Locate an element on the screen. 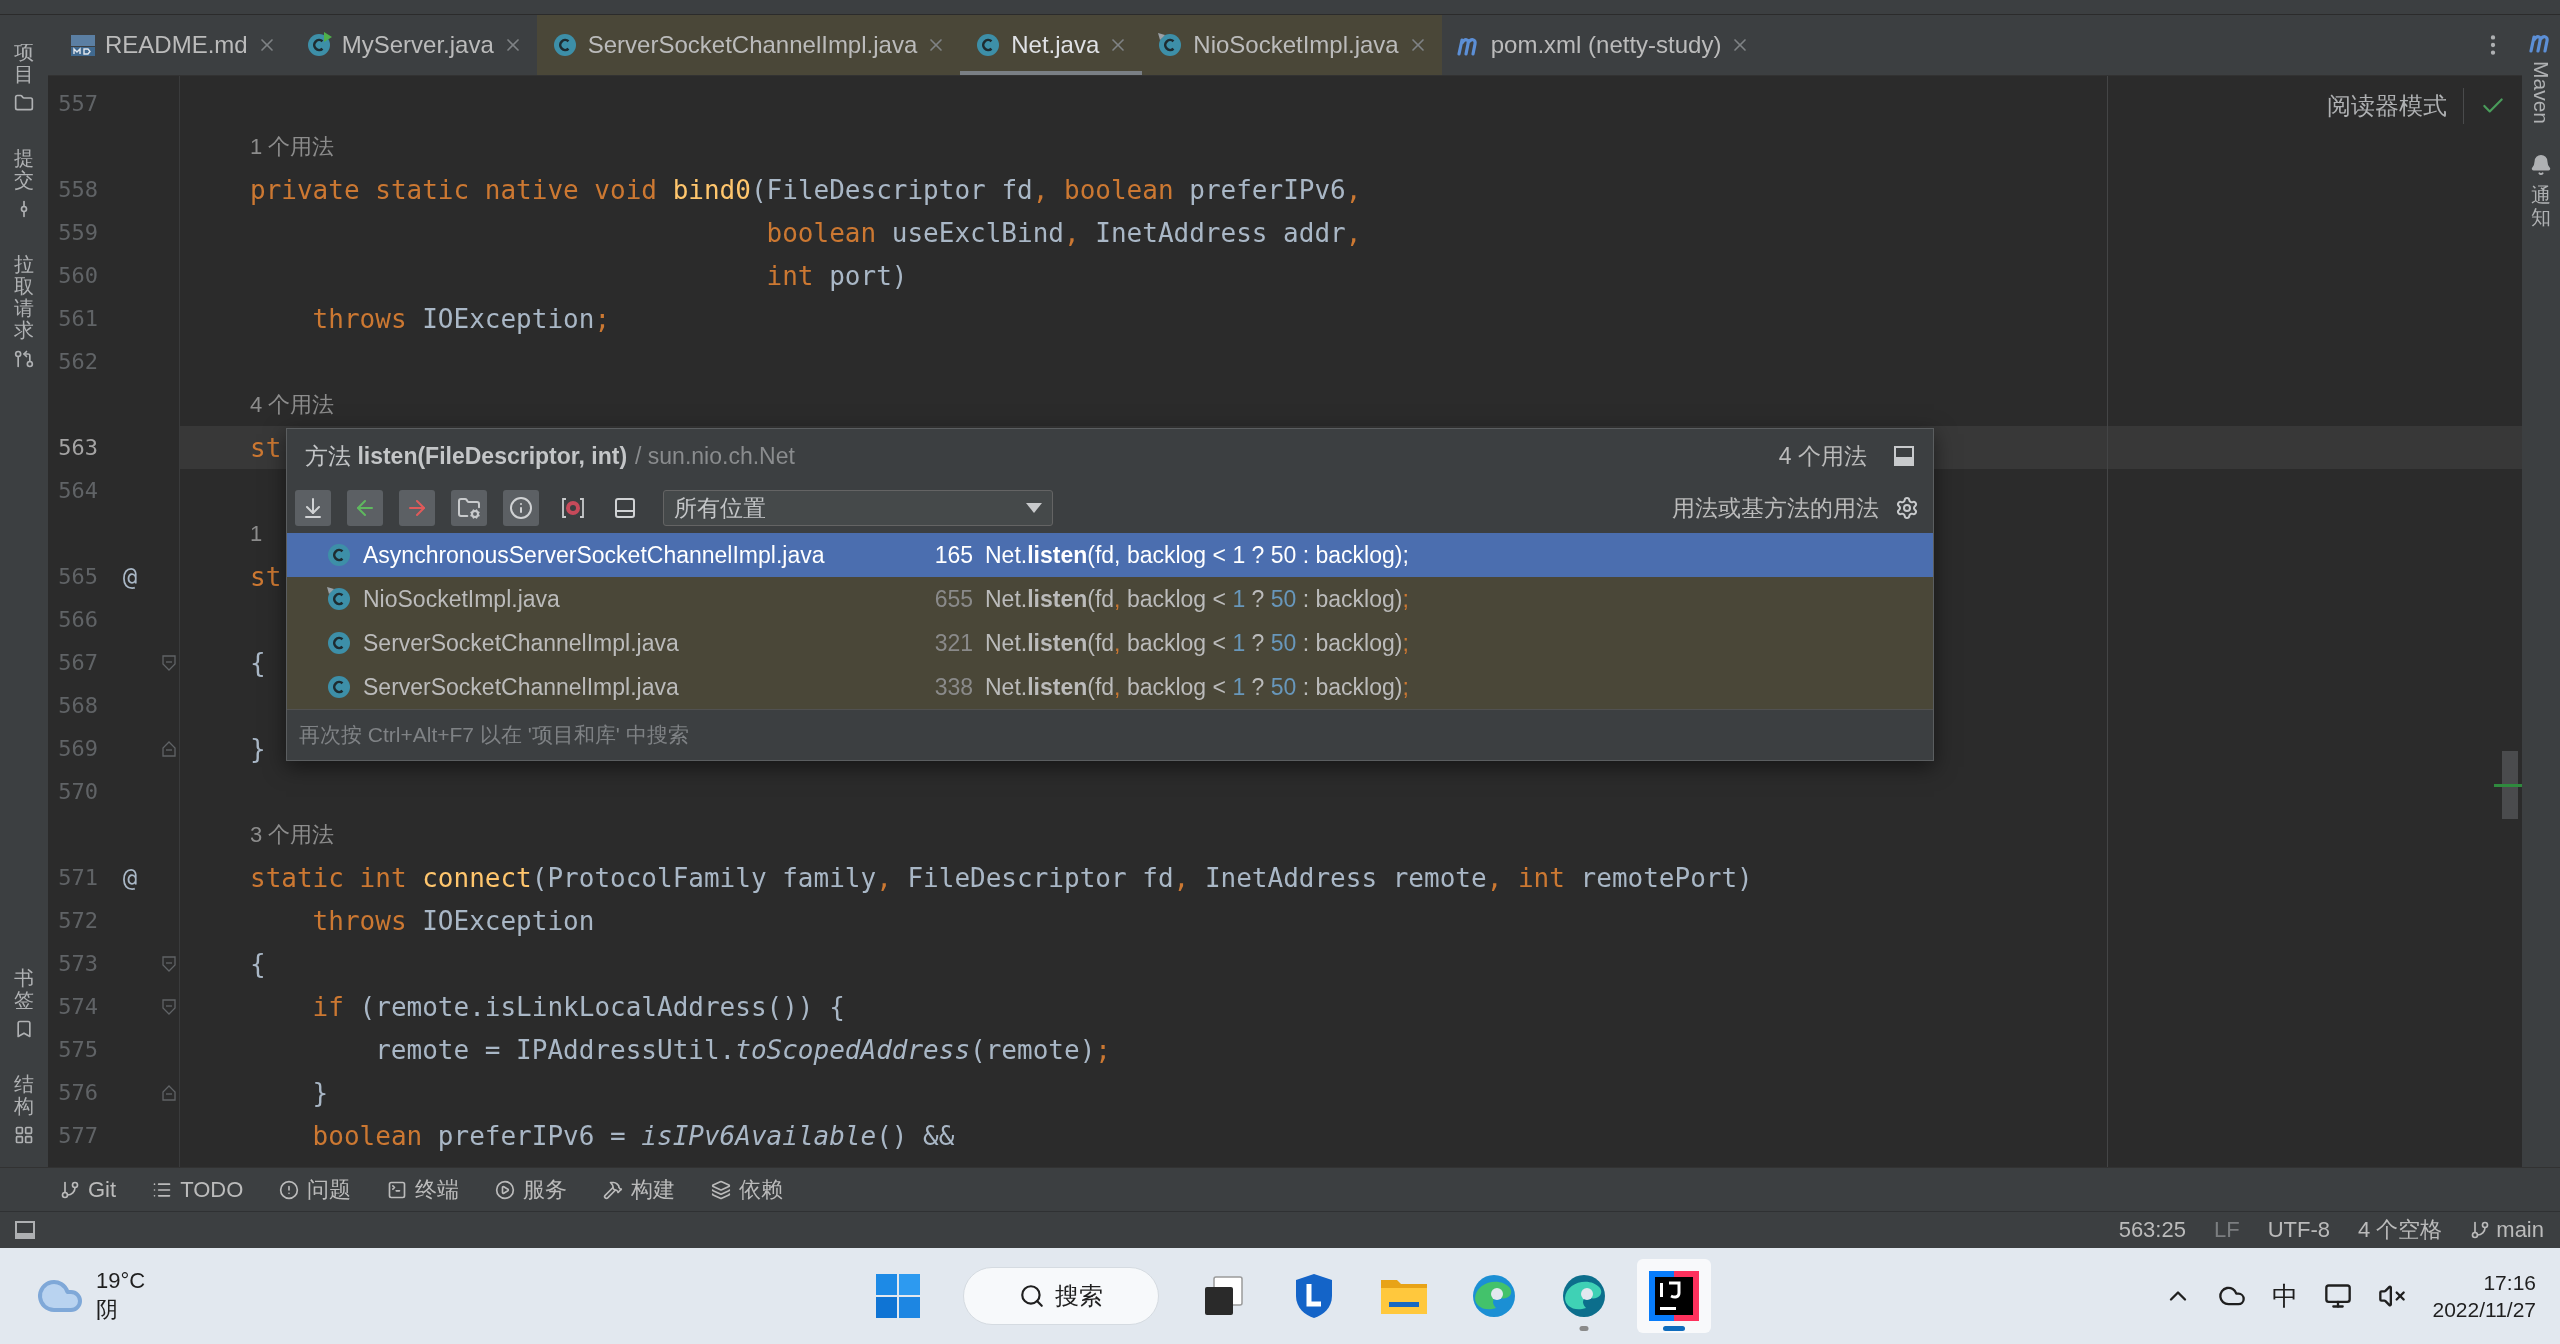  scope-dropdown: 所有位置 is located at coordinates (858, 508).